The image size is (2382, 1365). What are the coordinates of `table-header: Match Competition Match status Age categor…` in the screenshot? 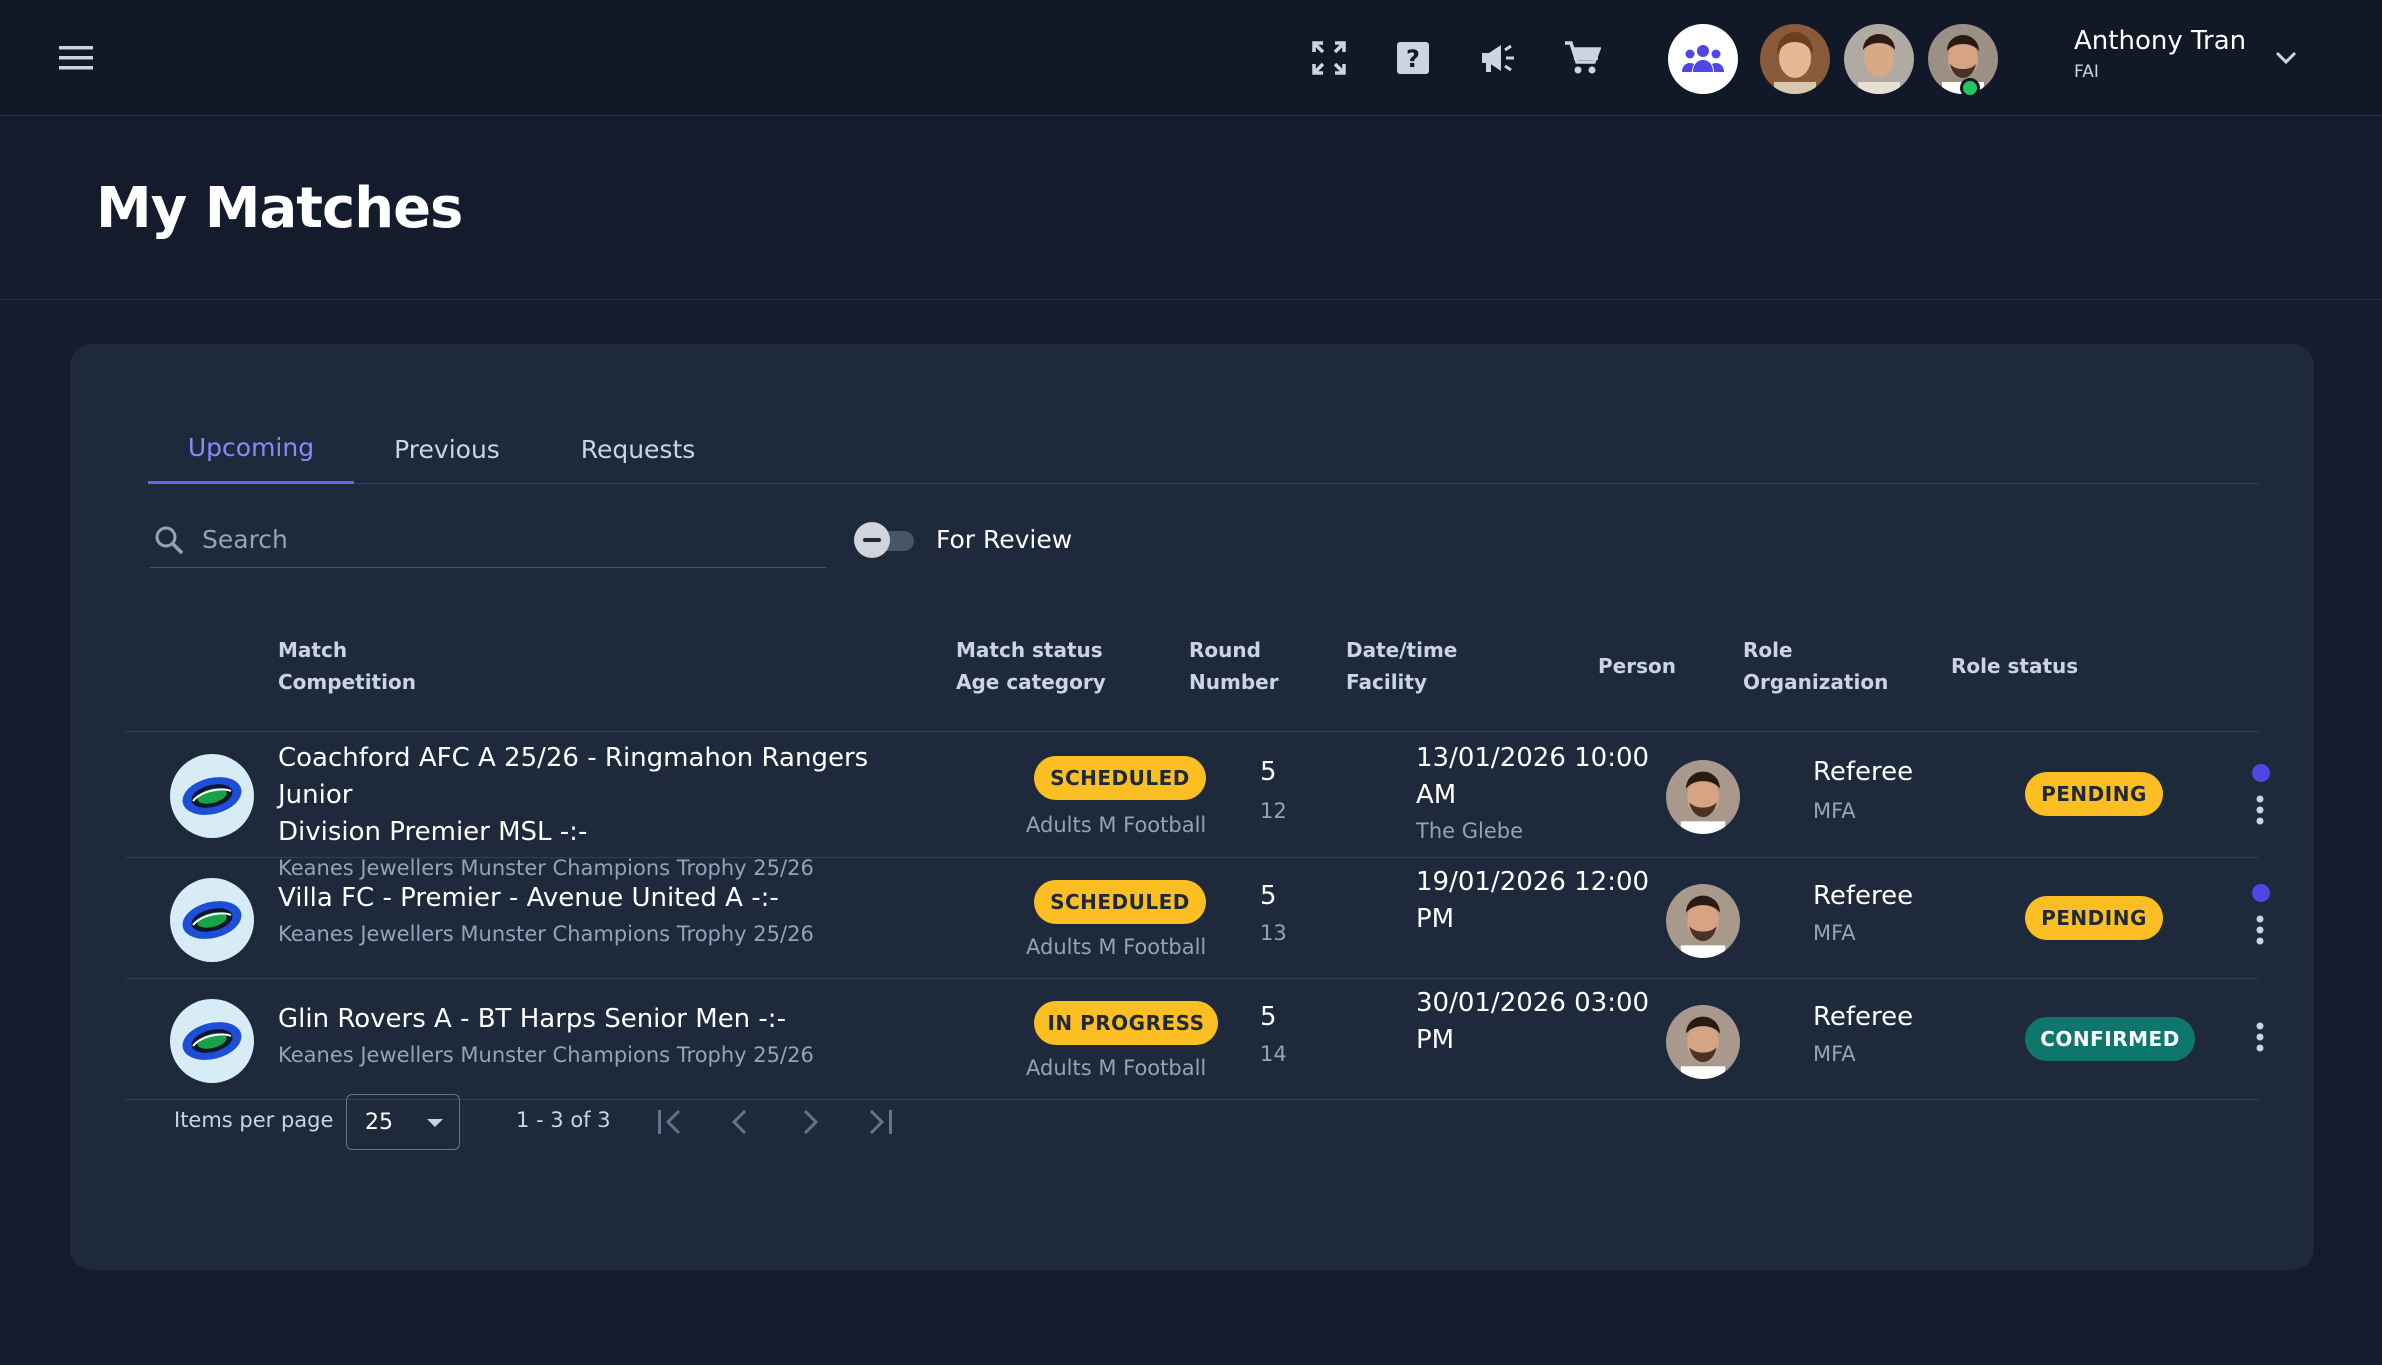 It's located at (1192, 666).